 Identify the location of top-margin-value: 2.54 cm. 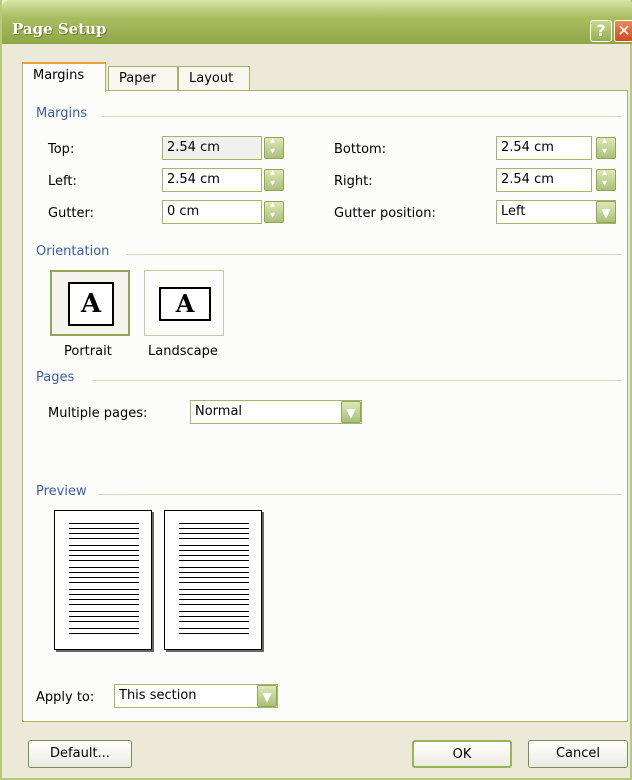
(193, 147).